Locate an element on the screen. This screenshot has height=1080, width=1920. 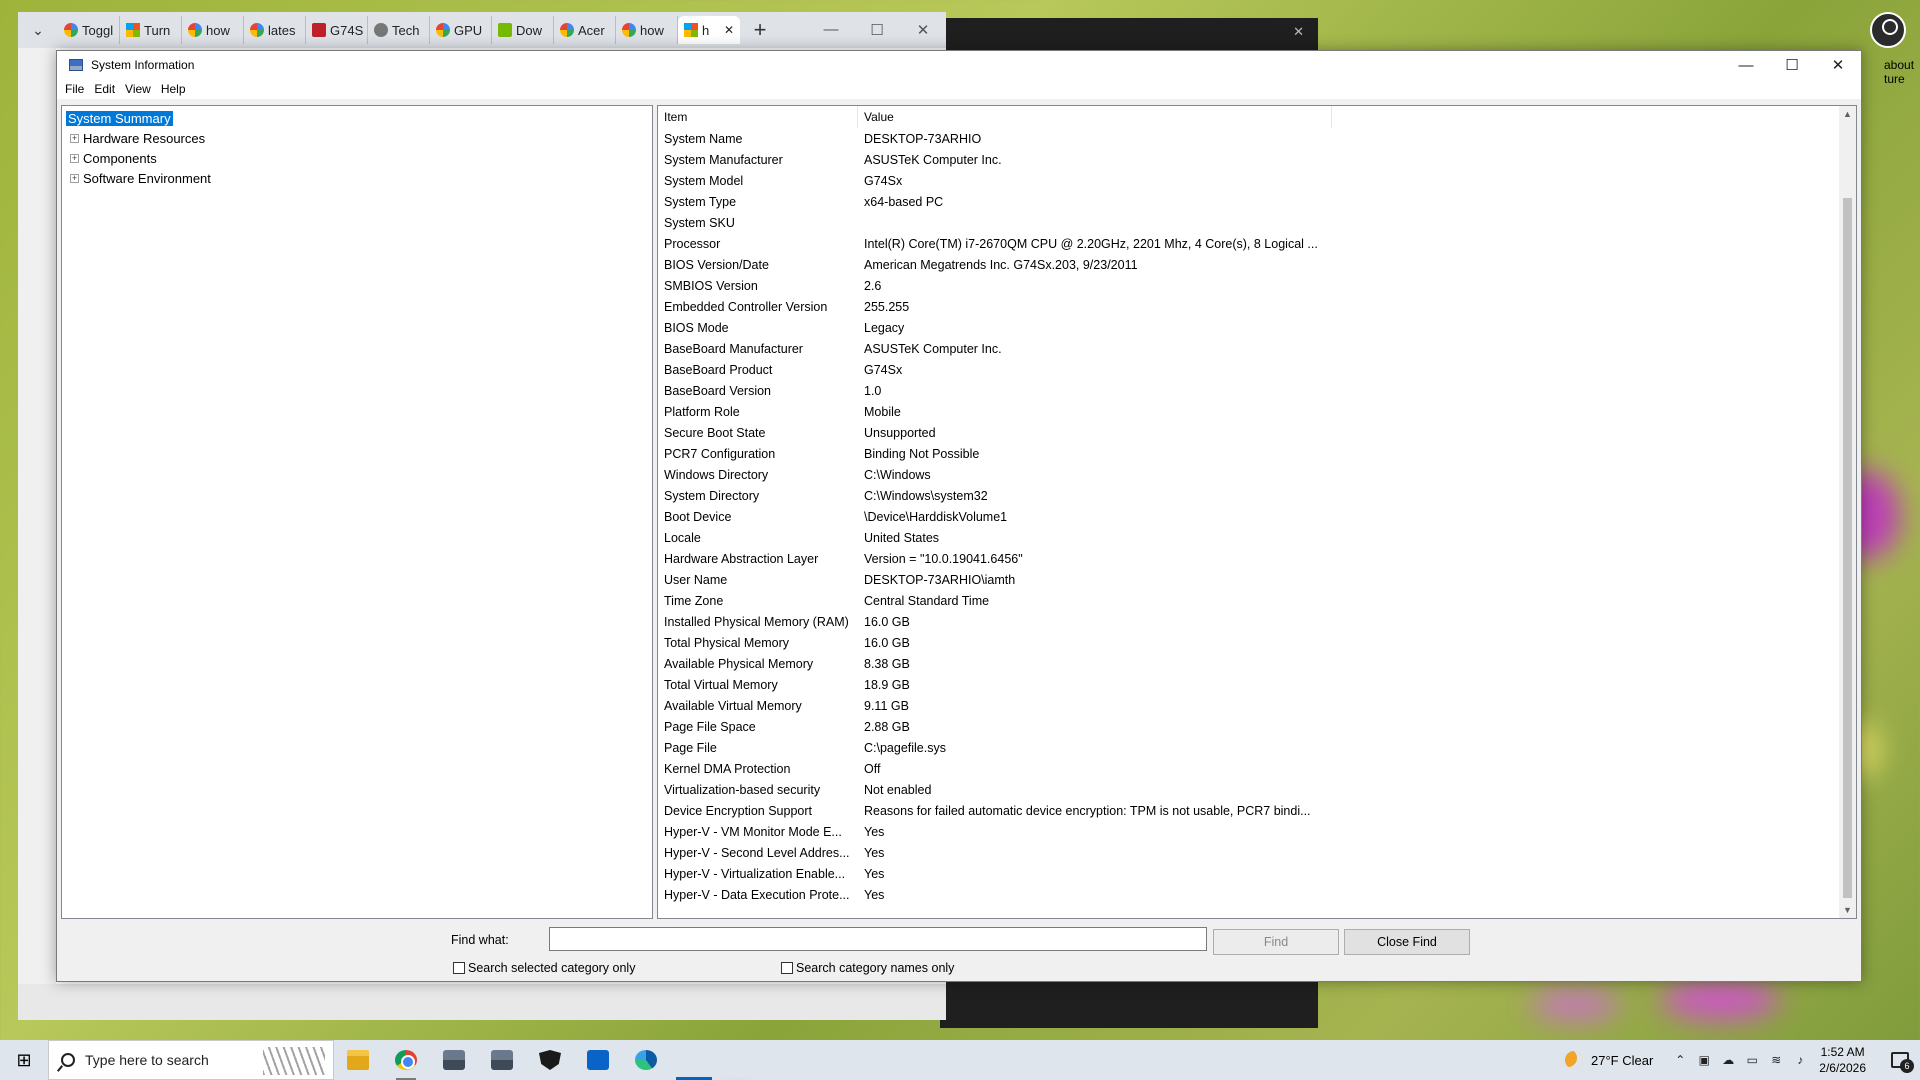
column-header-value: Value is located at coordinates (1095, 117).